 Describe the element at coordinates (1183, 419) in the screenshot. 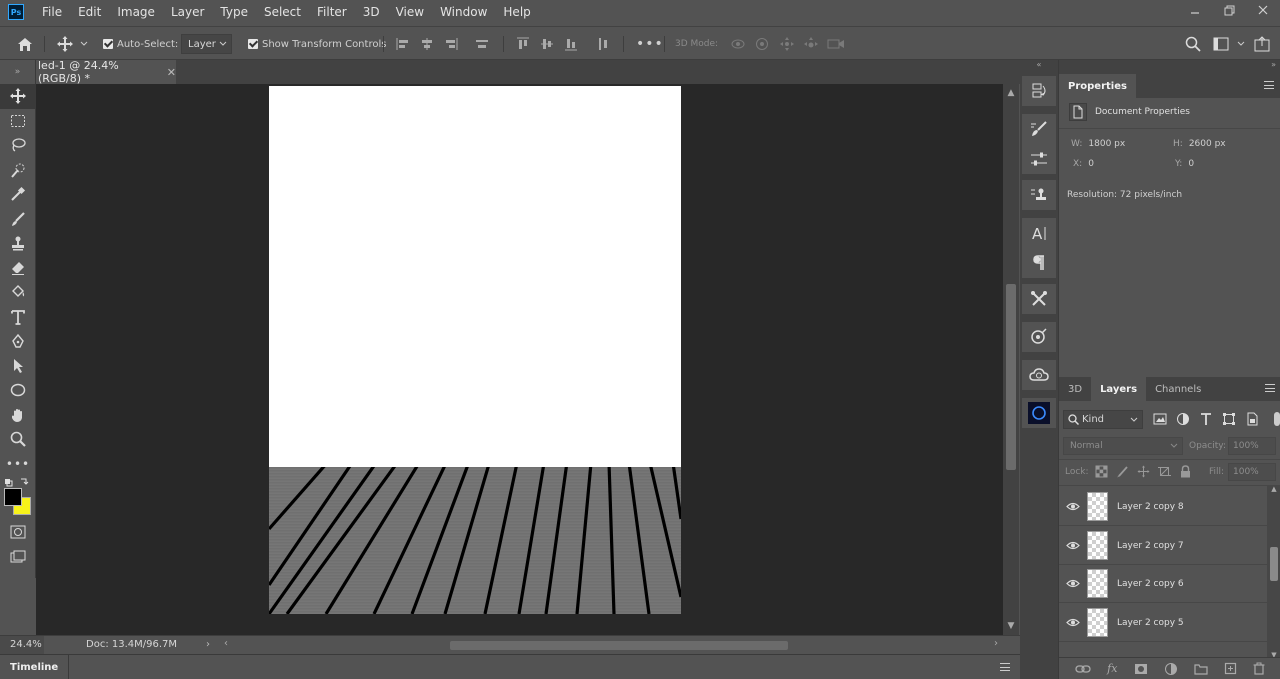

I see `filter-adjustment-icon` at that location.